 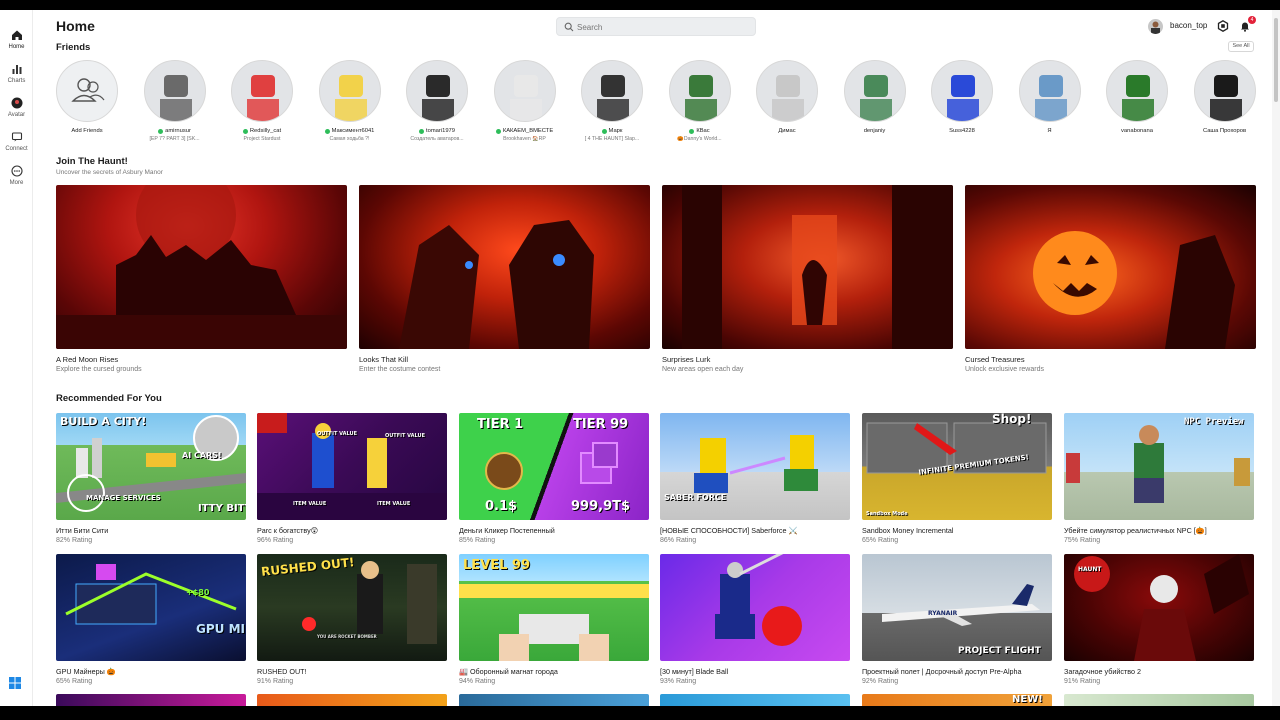 What do you see at coordinates (384, 359) in the screenshot?
I see `event-title: Looks That Kill` at bounding box center [384, 359].